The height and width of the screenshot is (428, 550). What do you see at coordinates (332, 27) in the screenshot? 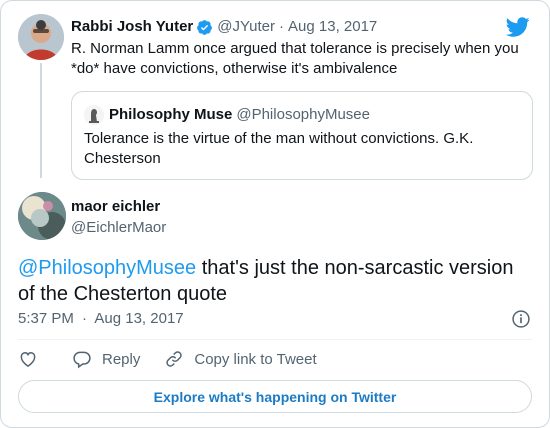
I see `parent-tweet-date: Aug 13, 2017` at bounding box center [332, 27].